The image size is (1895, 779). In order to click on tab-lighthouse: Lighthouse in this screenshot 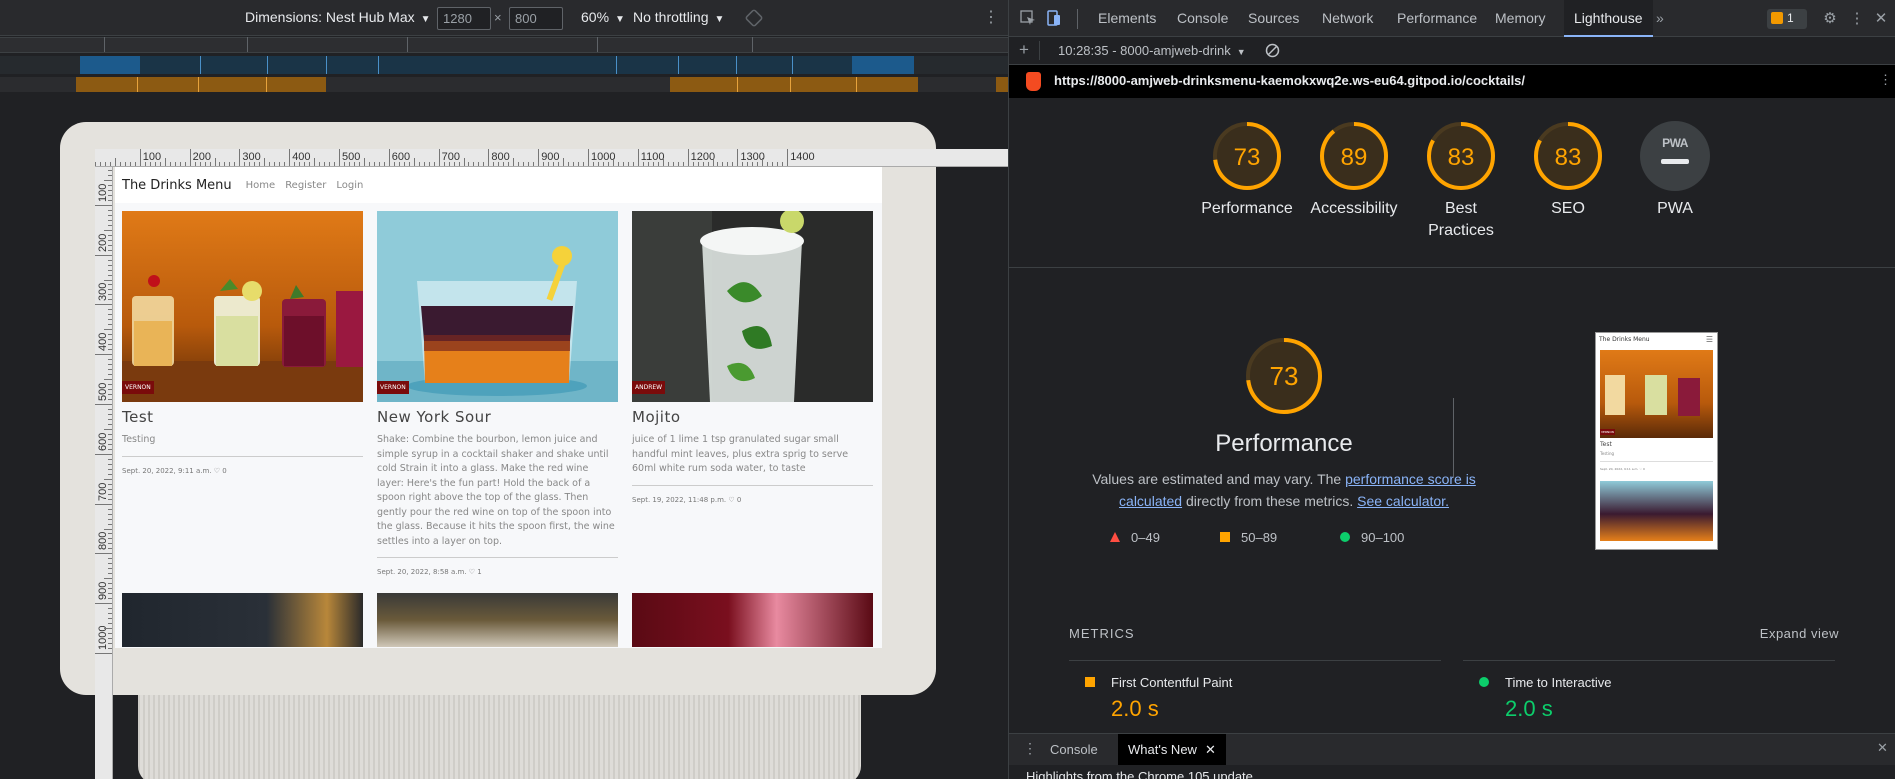, I will do `click(1608, 18)`.